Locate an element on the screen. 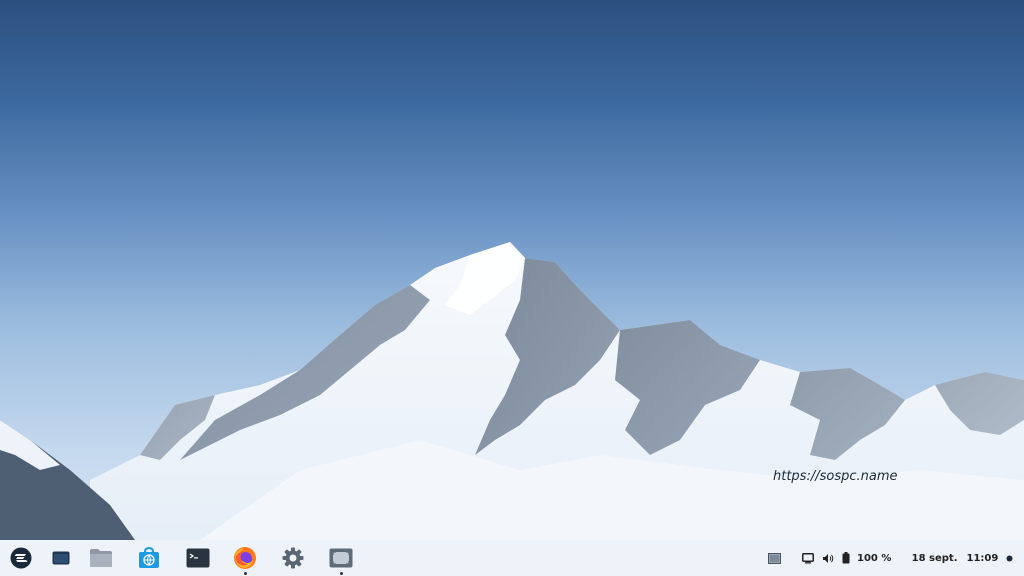 The width and height of the screenshot is (1024, 576). display-icon is located at coordinates (808, 557).